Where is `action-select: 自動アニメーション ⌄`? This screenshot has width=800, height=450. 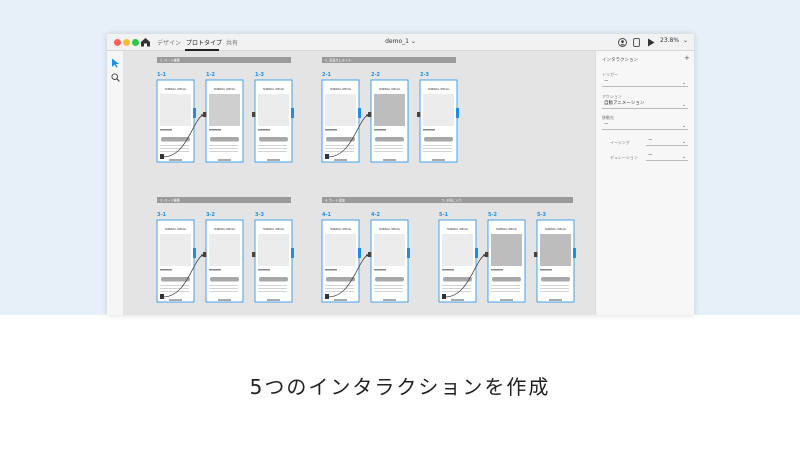 action-select: 自動アニメーション ⌄ is located at coordinates (645, 104).